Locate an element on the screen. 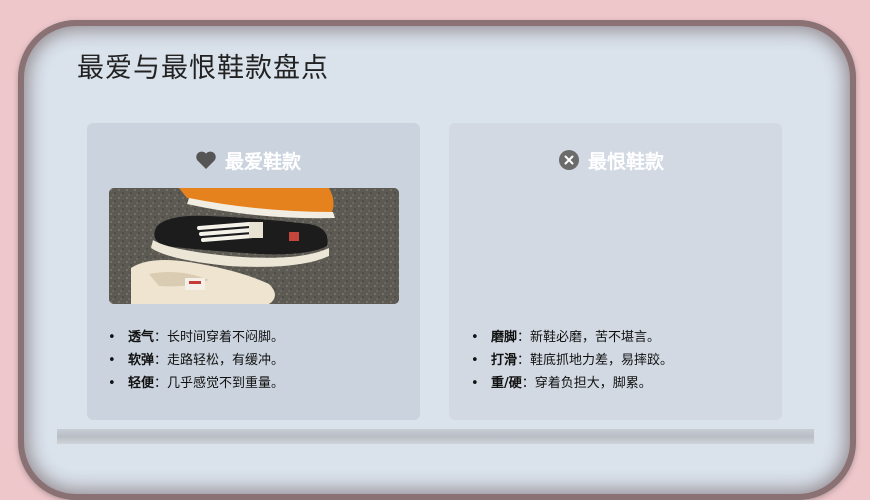  list-item: • 磨脚：新鞋必磨，苦不堪言。 is located at coordinates (572, 339).